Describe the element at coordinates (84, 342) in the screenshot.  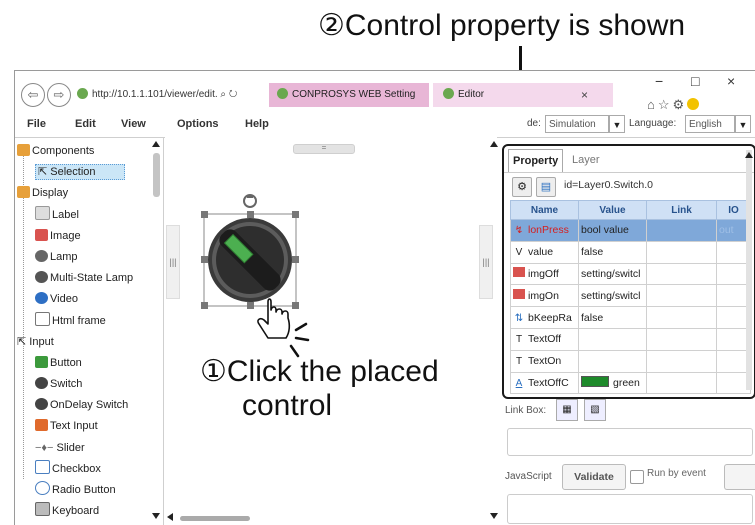
I see `tree-item-input: ⇱ Input` at that location.